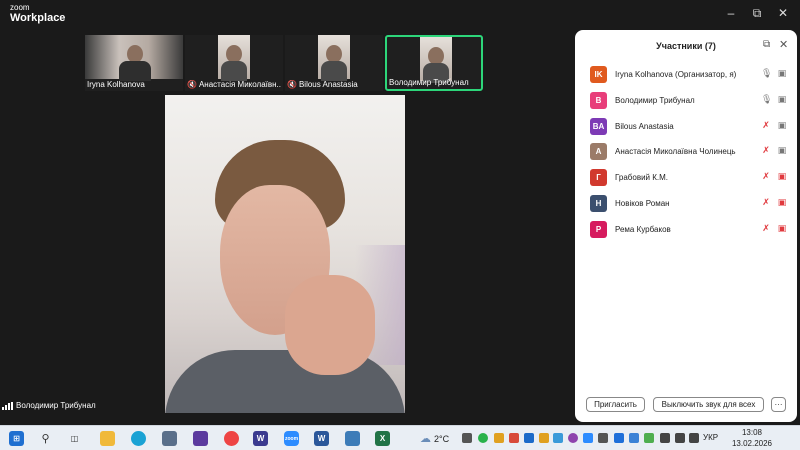  Describe the element at coordinates (16, 438) in the screenshot. I see `start-icon: ⊞` at that location.